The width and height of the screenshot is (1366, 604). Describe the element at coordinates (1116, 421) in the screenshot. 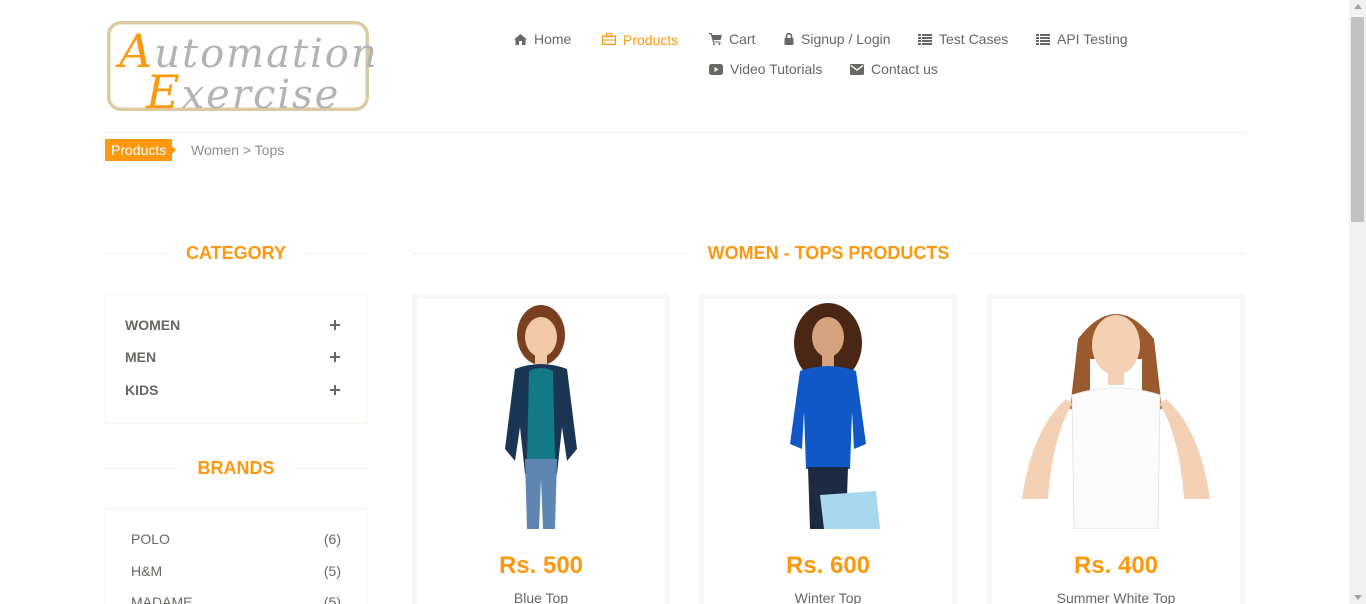

I see `product-photo-summer-white-top` at that location.